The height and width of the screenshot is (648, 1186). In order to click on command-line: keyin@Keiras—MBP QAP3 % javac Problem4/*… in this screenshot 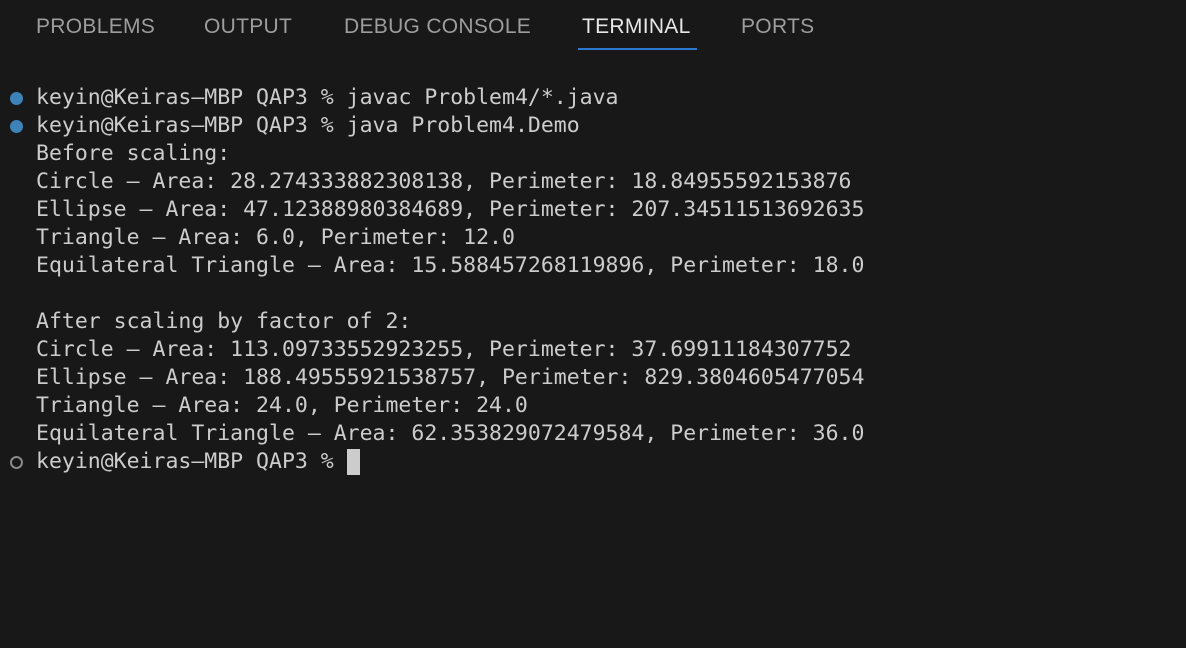, I will do `click(327, 98)`.